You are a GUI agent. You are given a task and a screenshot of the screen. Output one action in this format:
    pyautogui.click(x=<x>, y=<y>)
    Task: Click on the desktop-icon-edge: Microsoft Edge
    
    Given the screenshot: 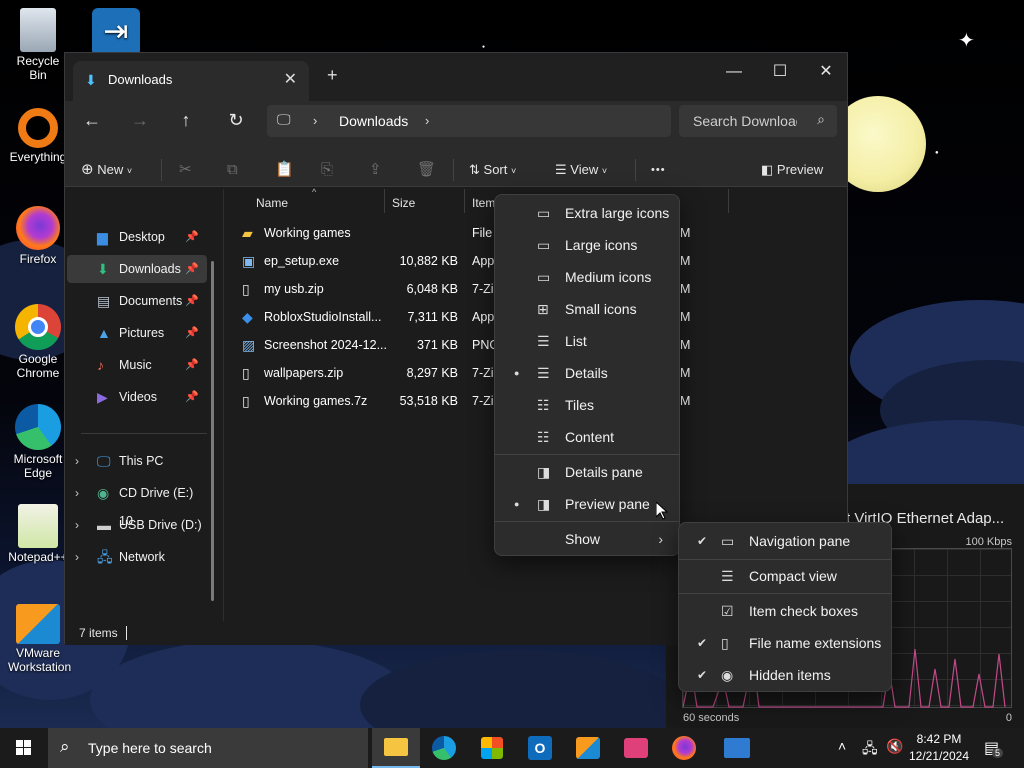 What is the action you would take?
    pyautogui.click(x=38, y=442)
    